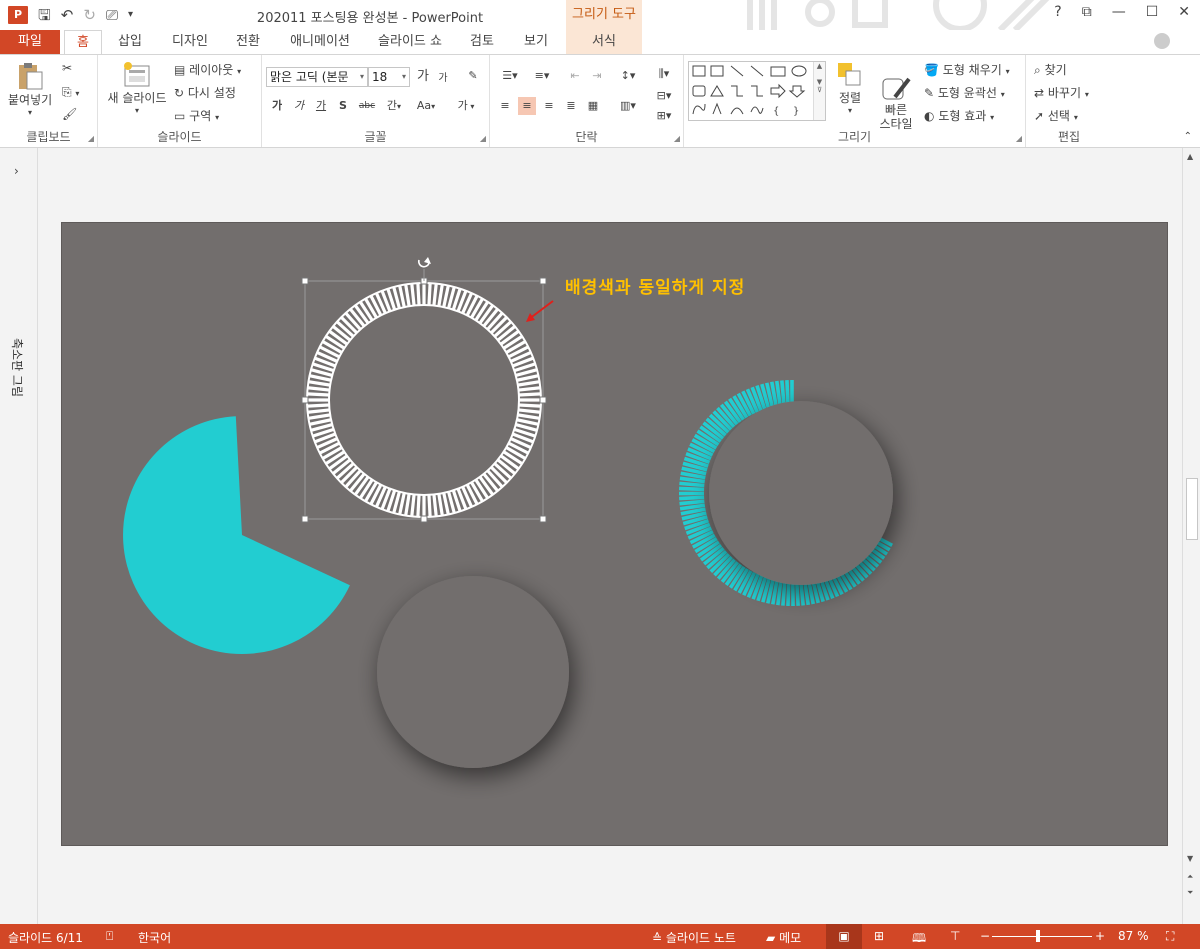  I want to click on rotate-handle-icon, so click(424, 269).